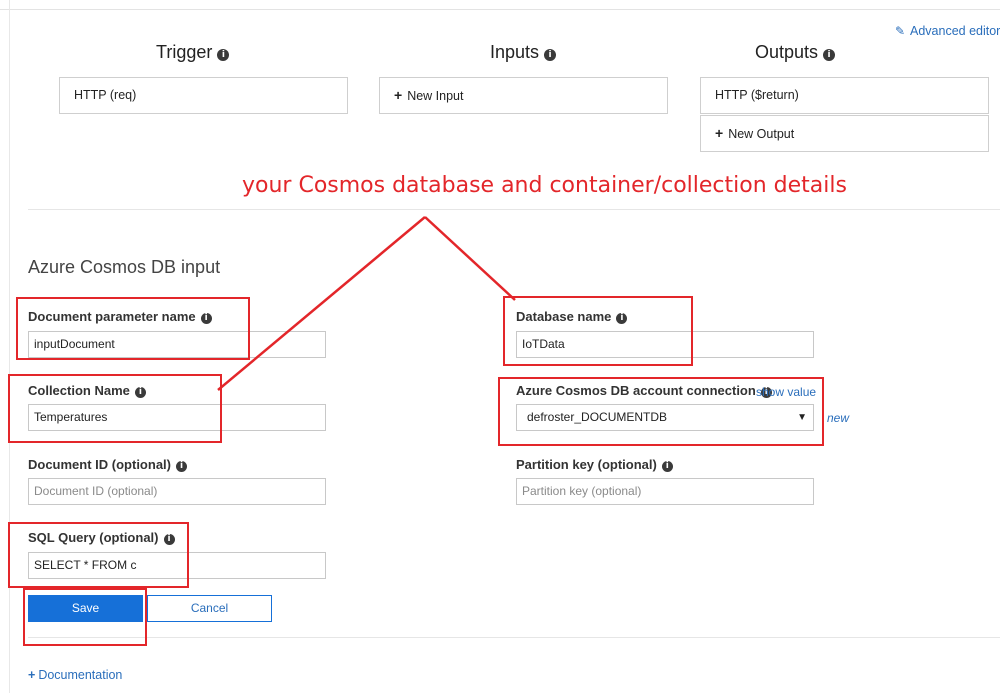 The width and height of the screenshot is (1000, 693). I want to click on top-frame, so click(500, 5).